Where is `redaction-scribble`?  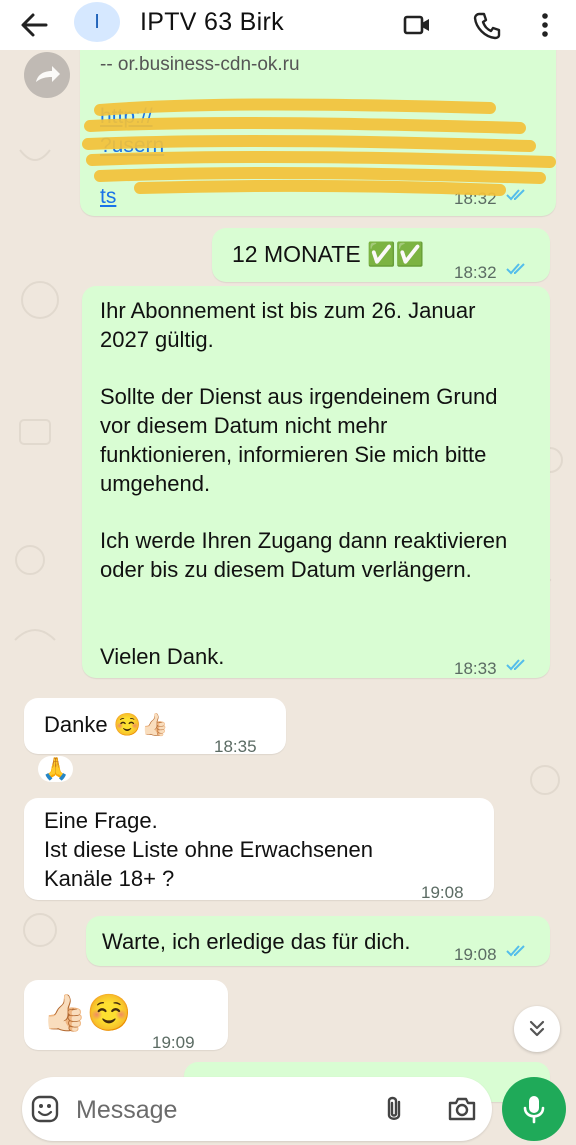
redaction-scribble is located at coordinates (319, 147).